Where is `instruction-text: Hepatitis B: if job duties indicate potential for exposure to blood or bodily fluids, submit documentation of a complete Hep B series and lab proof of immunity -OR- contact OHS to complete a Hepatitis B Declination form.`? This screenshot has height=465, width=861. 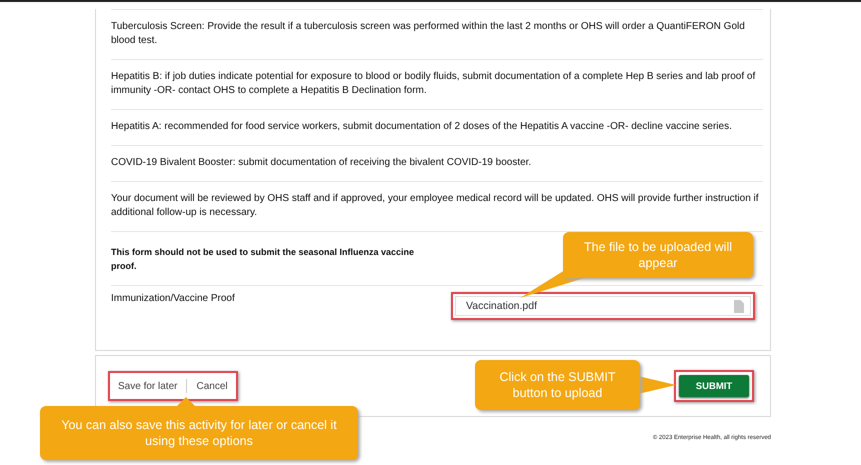
instruction-text: Hepatitis B: if job duties indicate potential for exposure to blood or bodily fluids, submit documentation of a complete Hep B series and lab proof of immunity -OR- contact OHS to complete a Hepatitis B Declination form. is located at coordinates (433, 84).